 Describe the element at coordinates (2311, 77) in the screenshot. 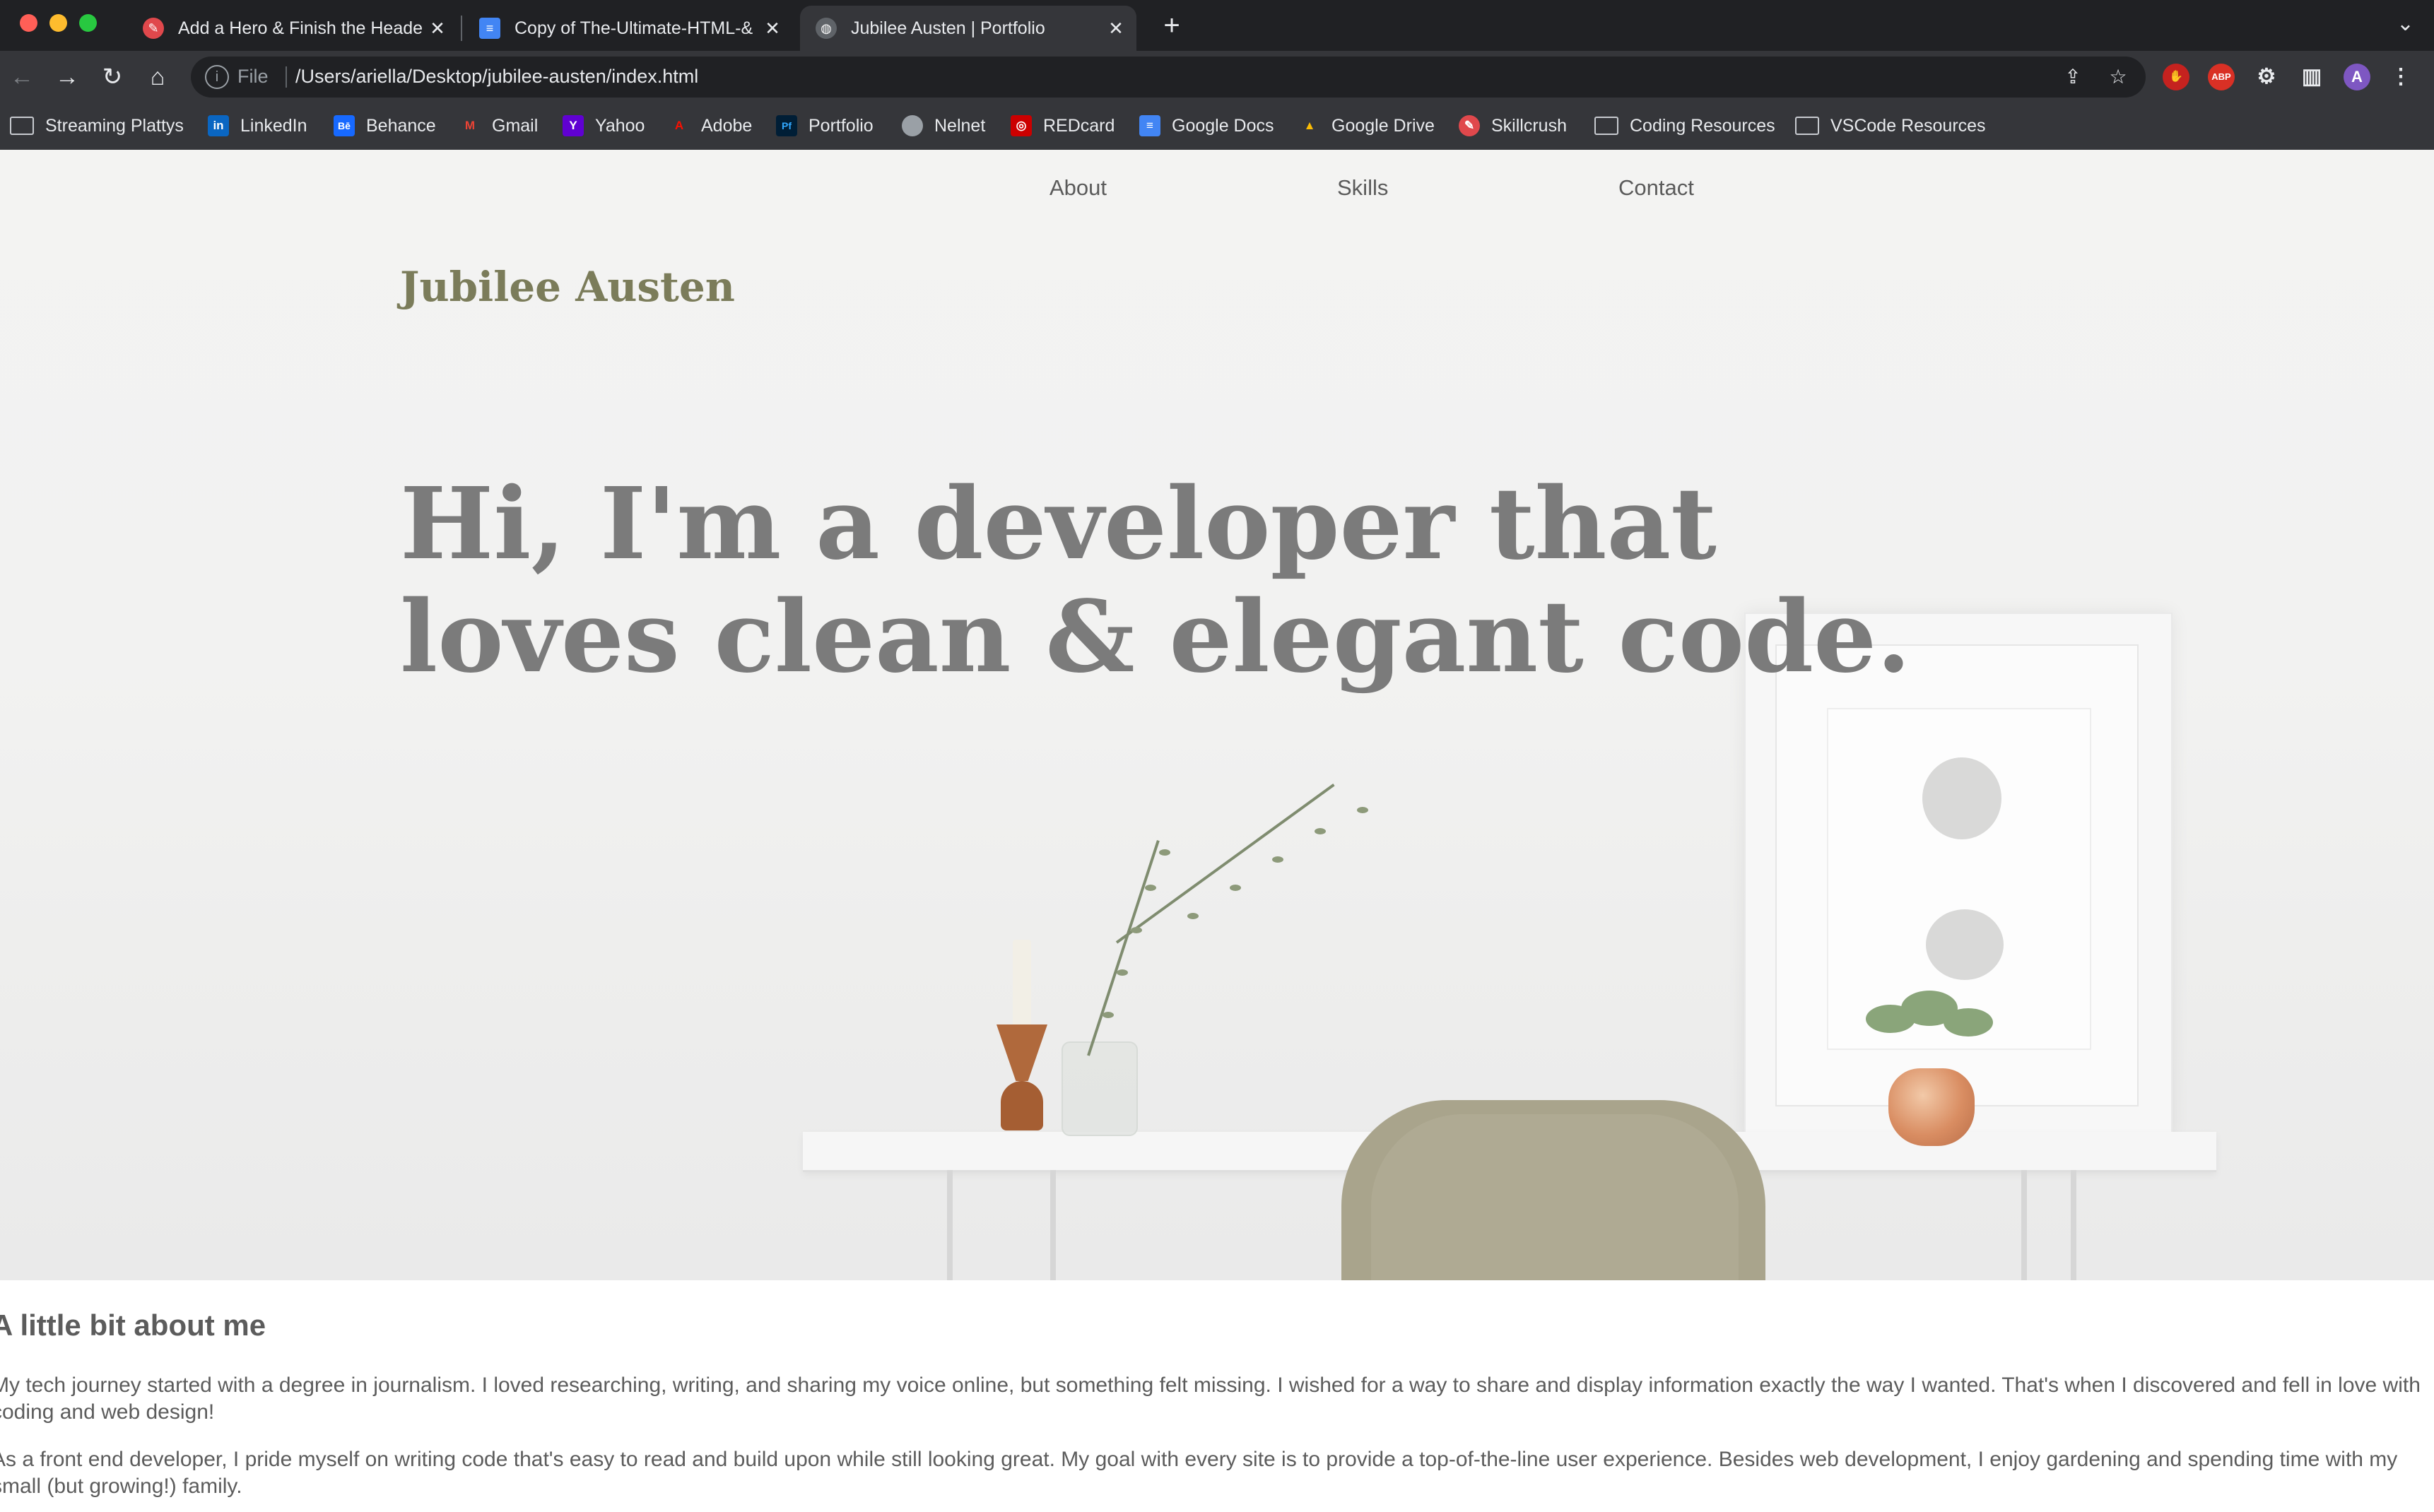

I see `side-panel-icon: ▥` at that location.